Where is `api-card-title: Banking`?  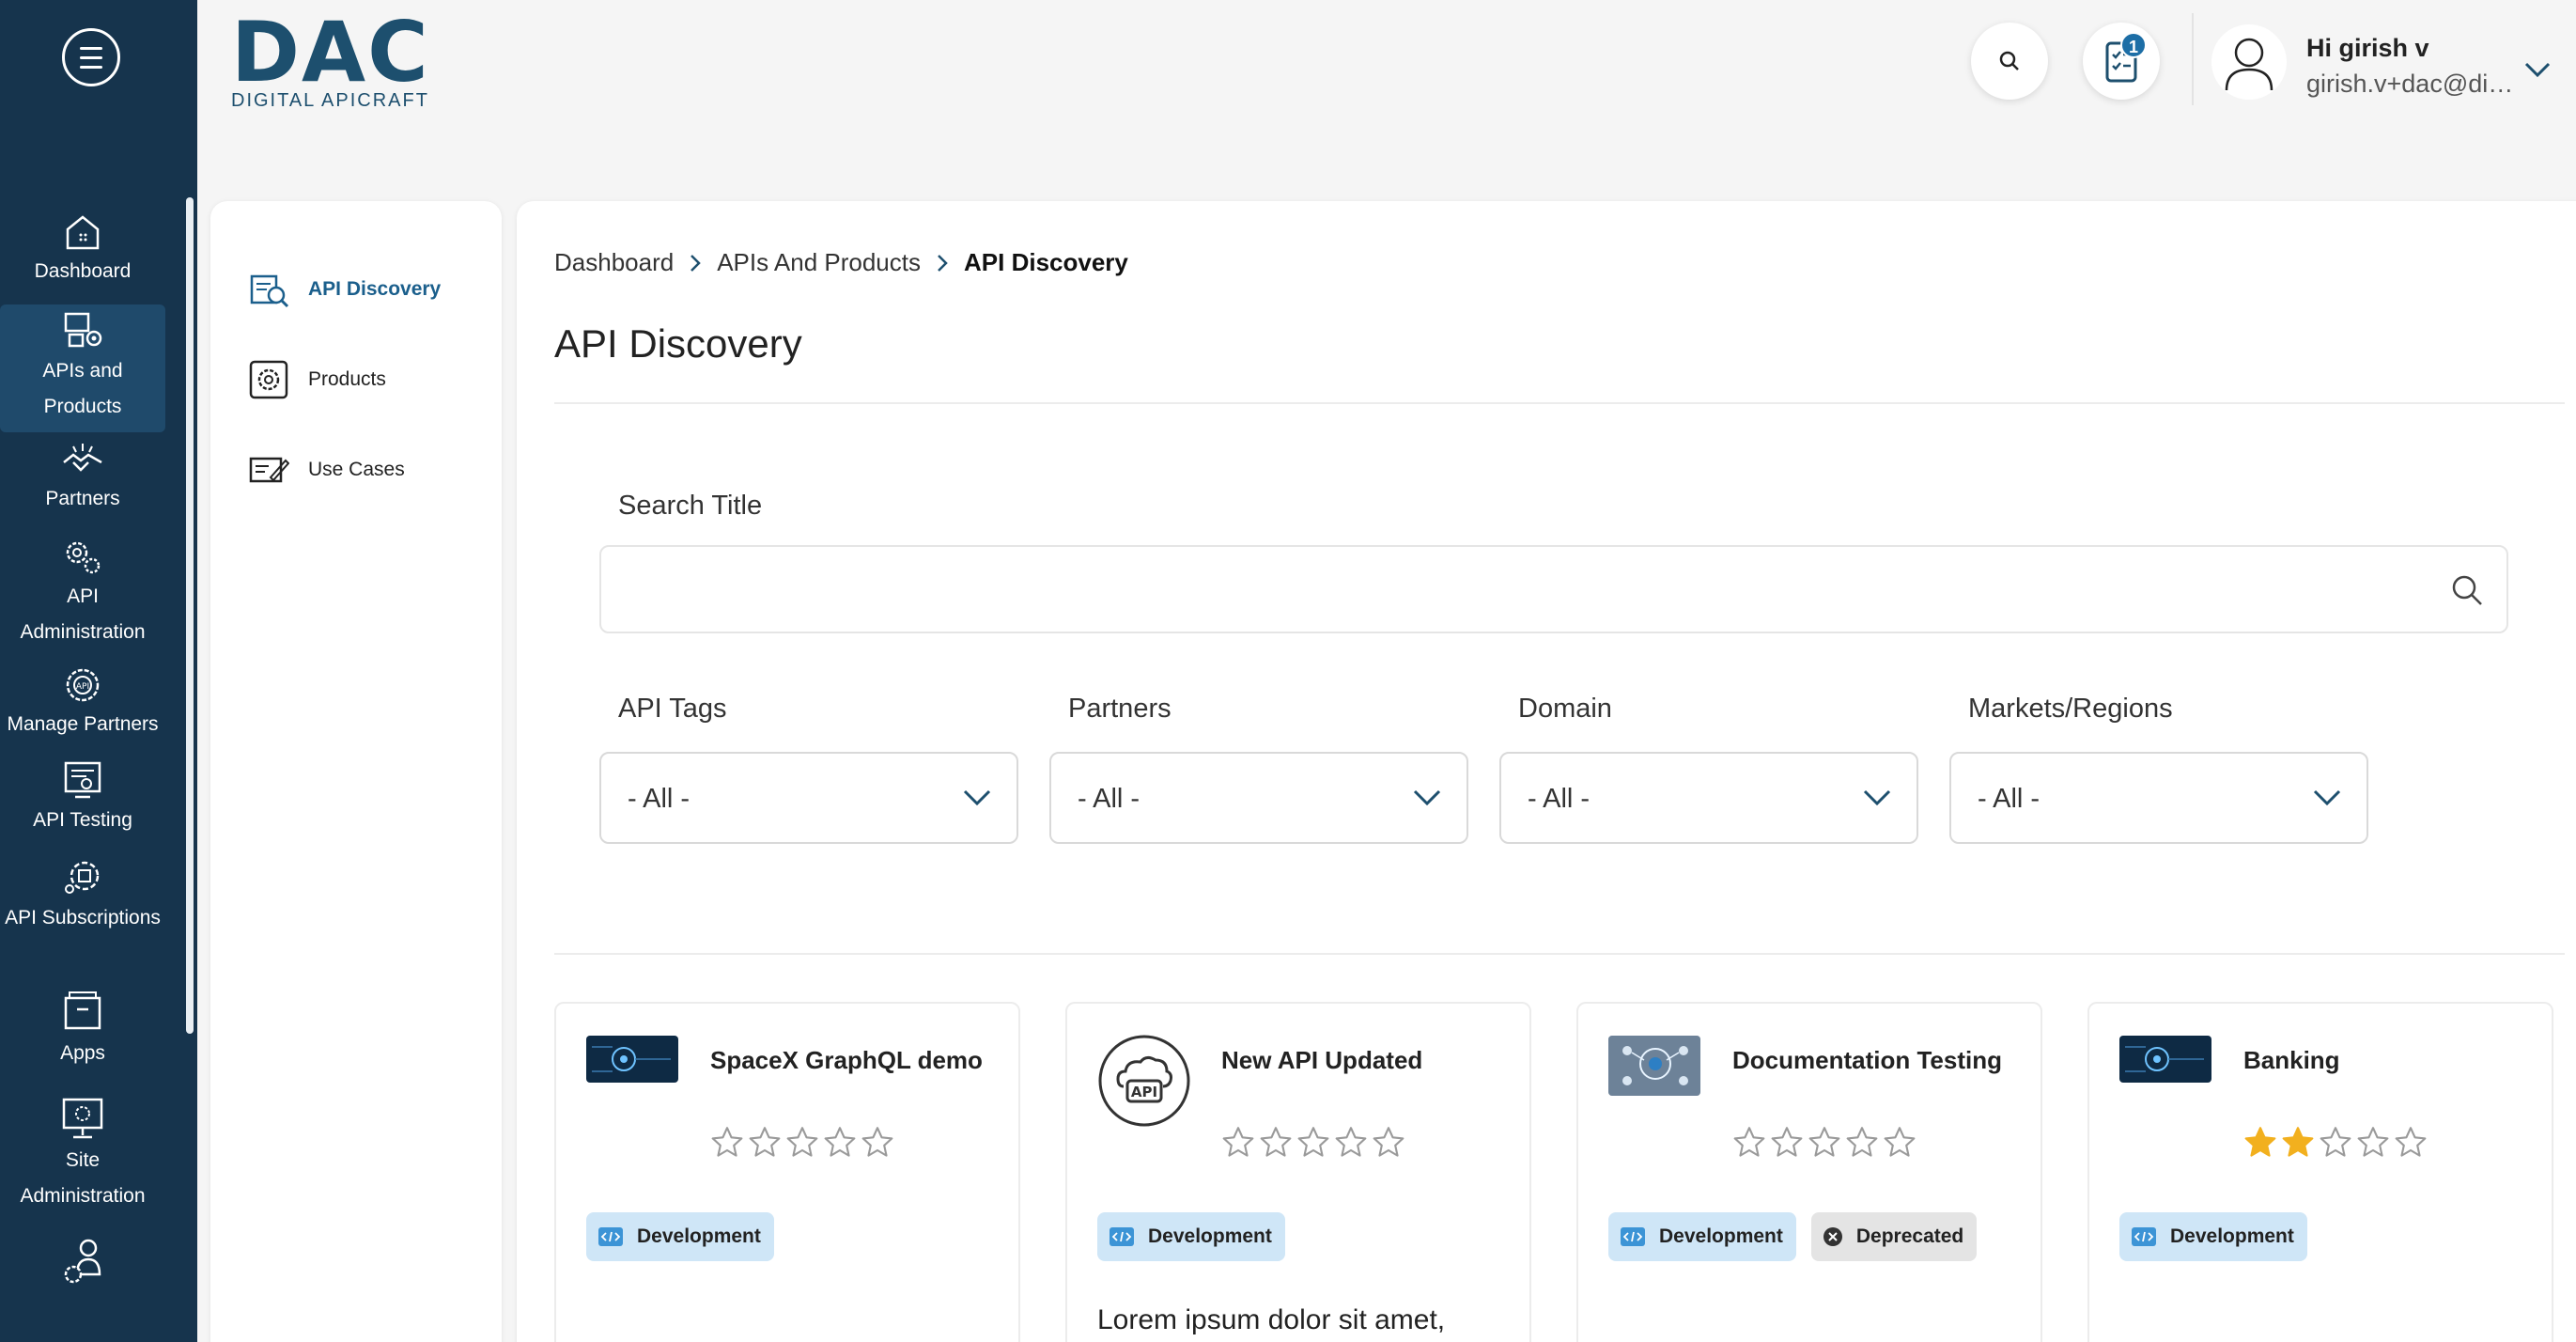 api-card-title: Banking is located at coordinates (2384, 1060).